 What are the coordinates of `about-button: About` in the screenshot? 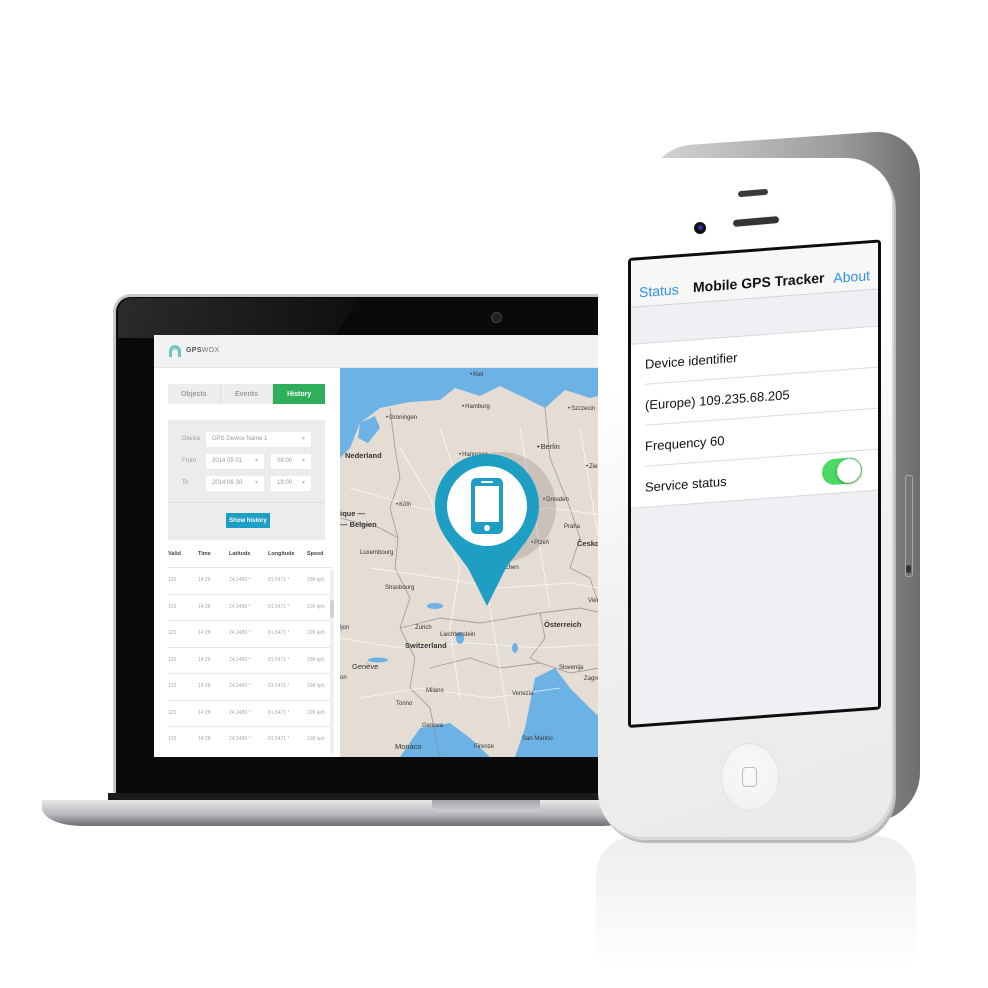 It's located at (851, 276).